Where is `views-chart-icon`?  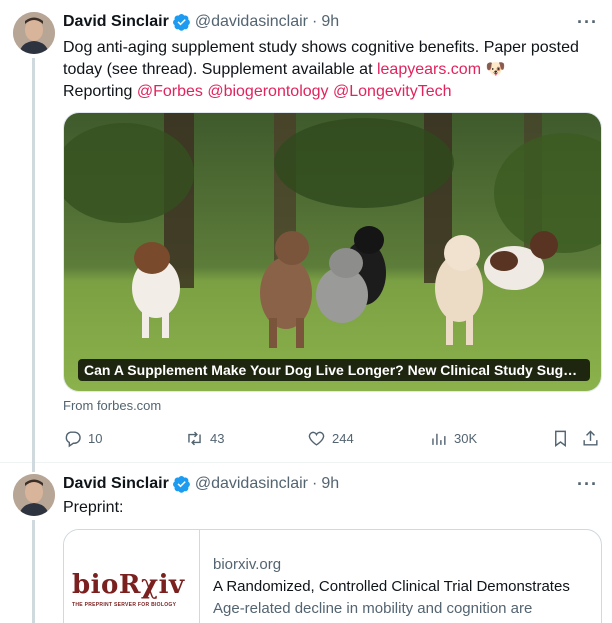 views-chart-icon is located at coordinates (439, 439).